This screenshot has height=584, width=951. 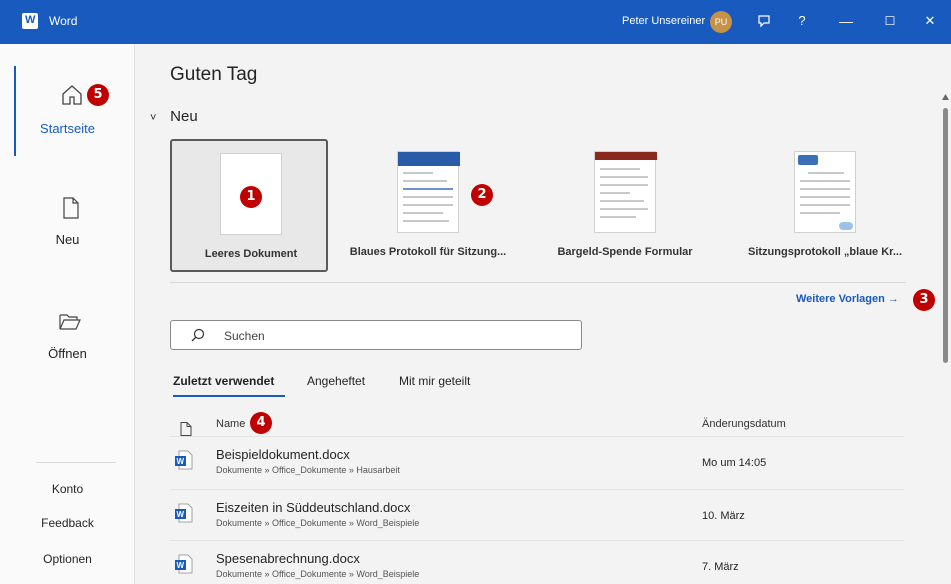 What do you see at coordinates (67, 128) in the screenshot?
I see `sidebar-item-label: Startseite` at bounding box center [67, 128].